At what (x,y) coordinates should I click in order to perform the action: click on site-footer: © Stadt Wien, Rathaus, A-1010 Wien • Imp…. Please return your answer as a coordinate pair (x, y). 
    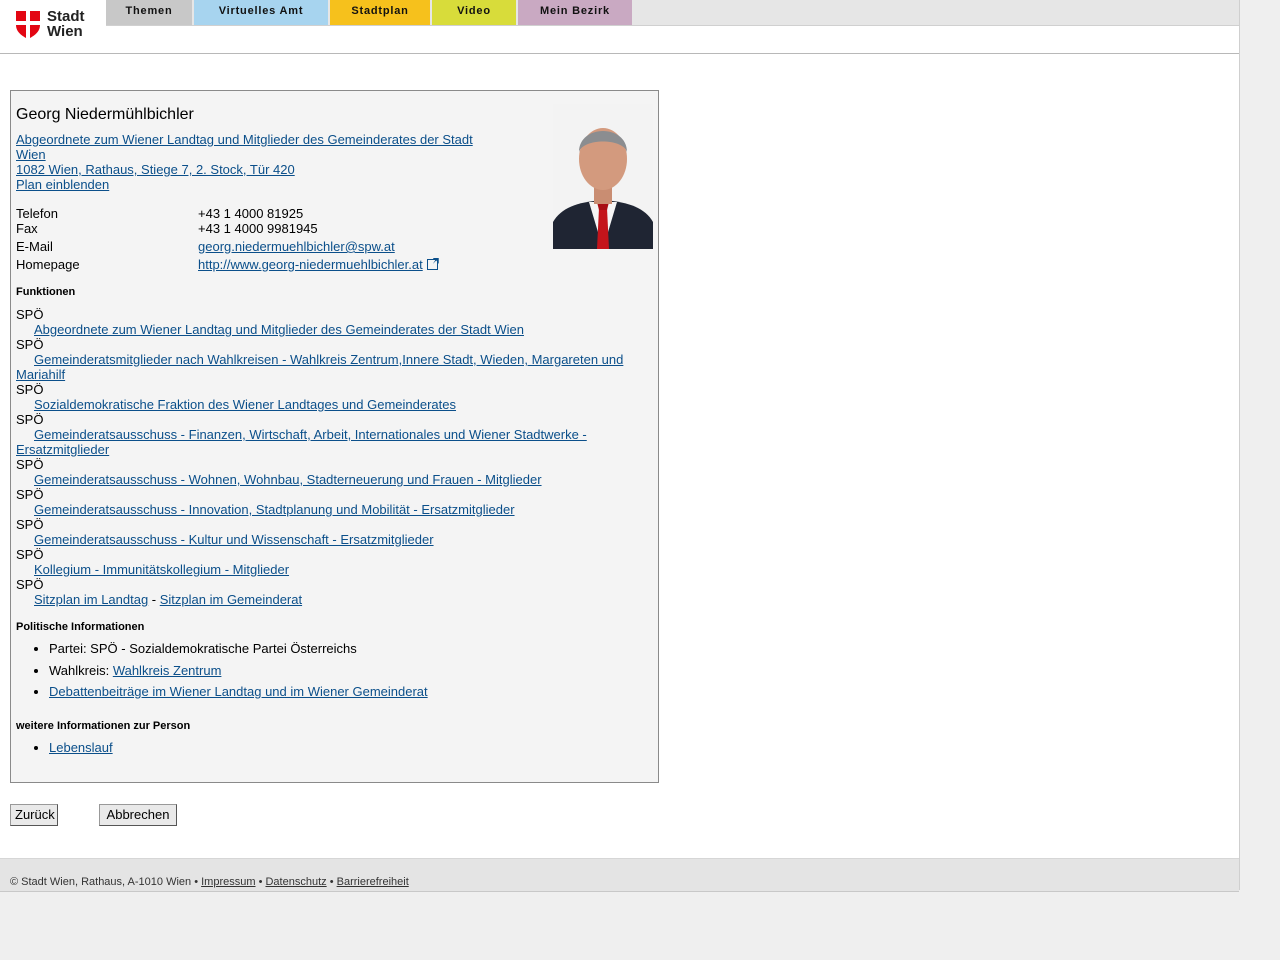
    Looking at the image, I should click on (619, 875).